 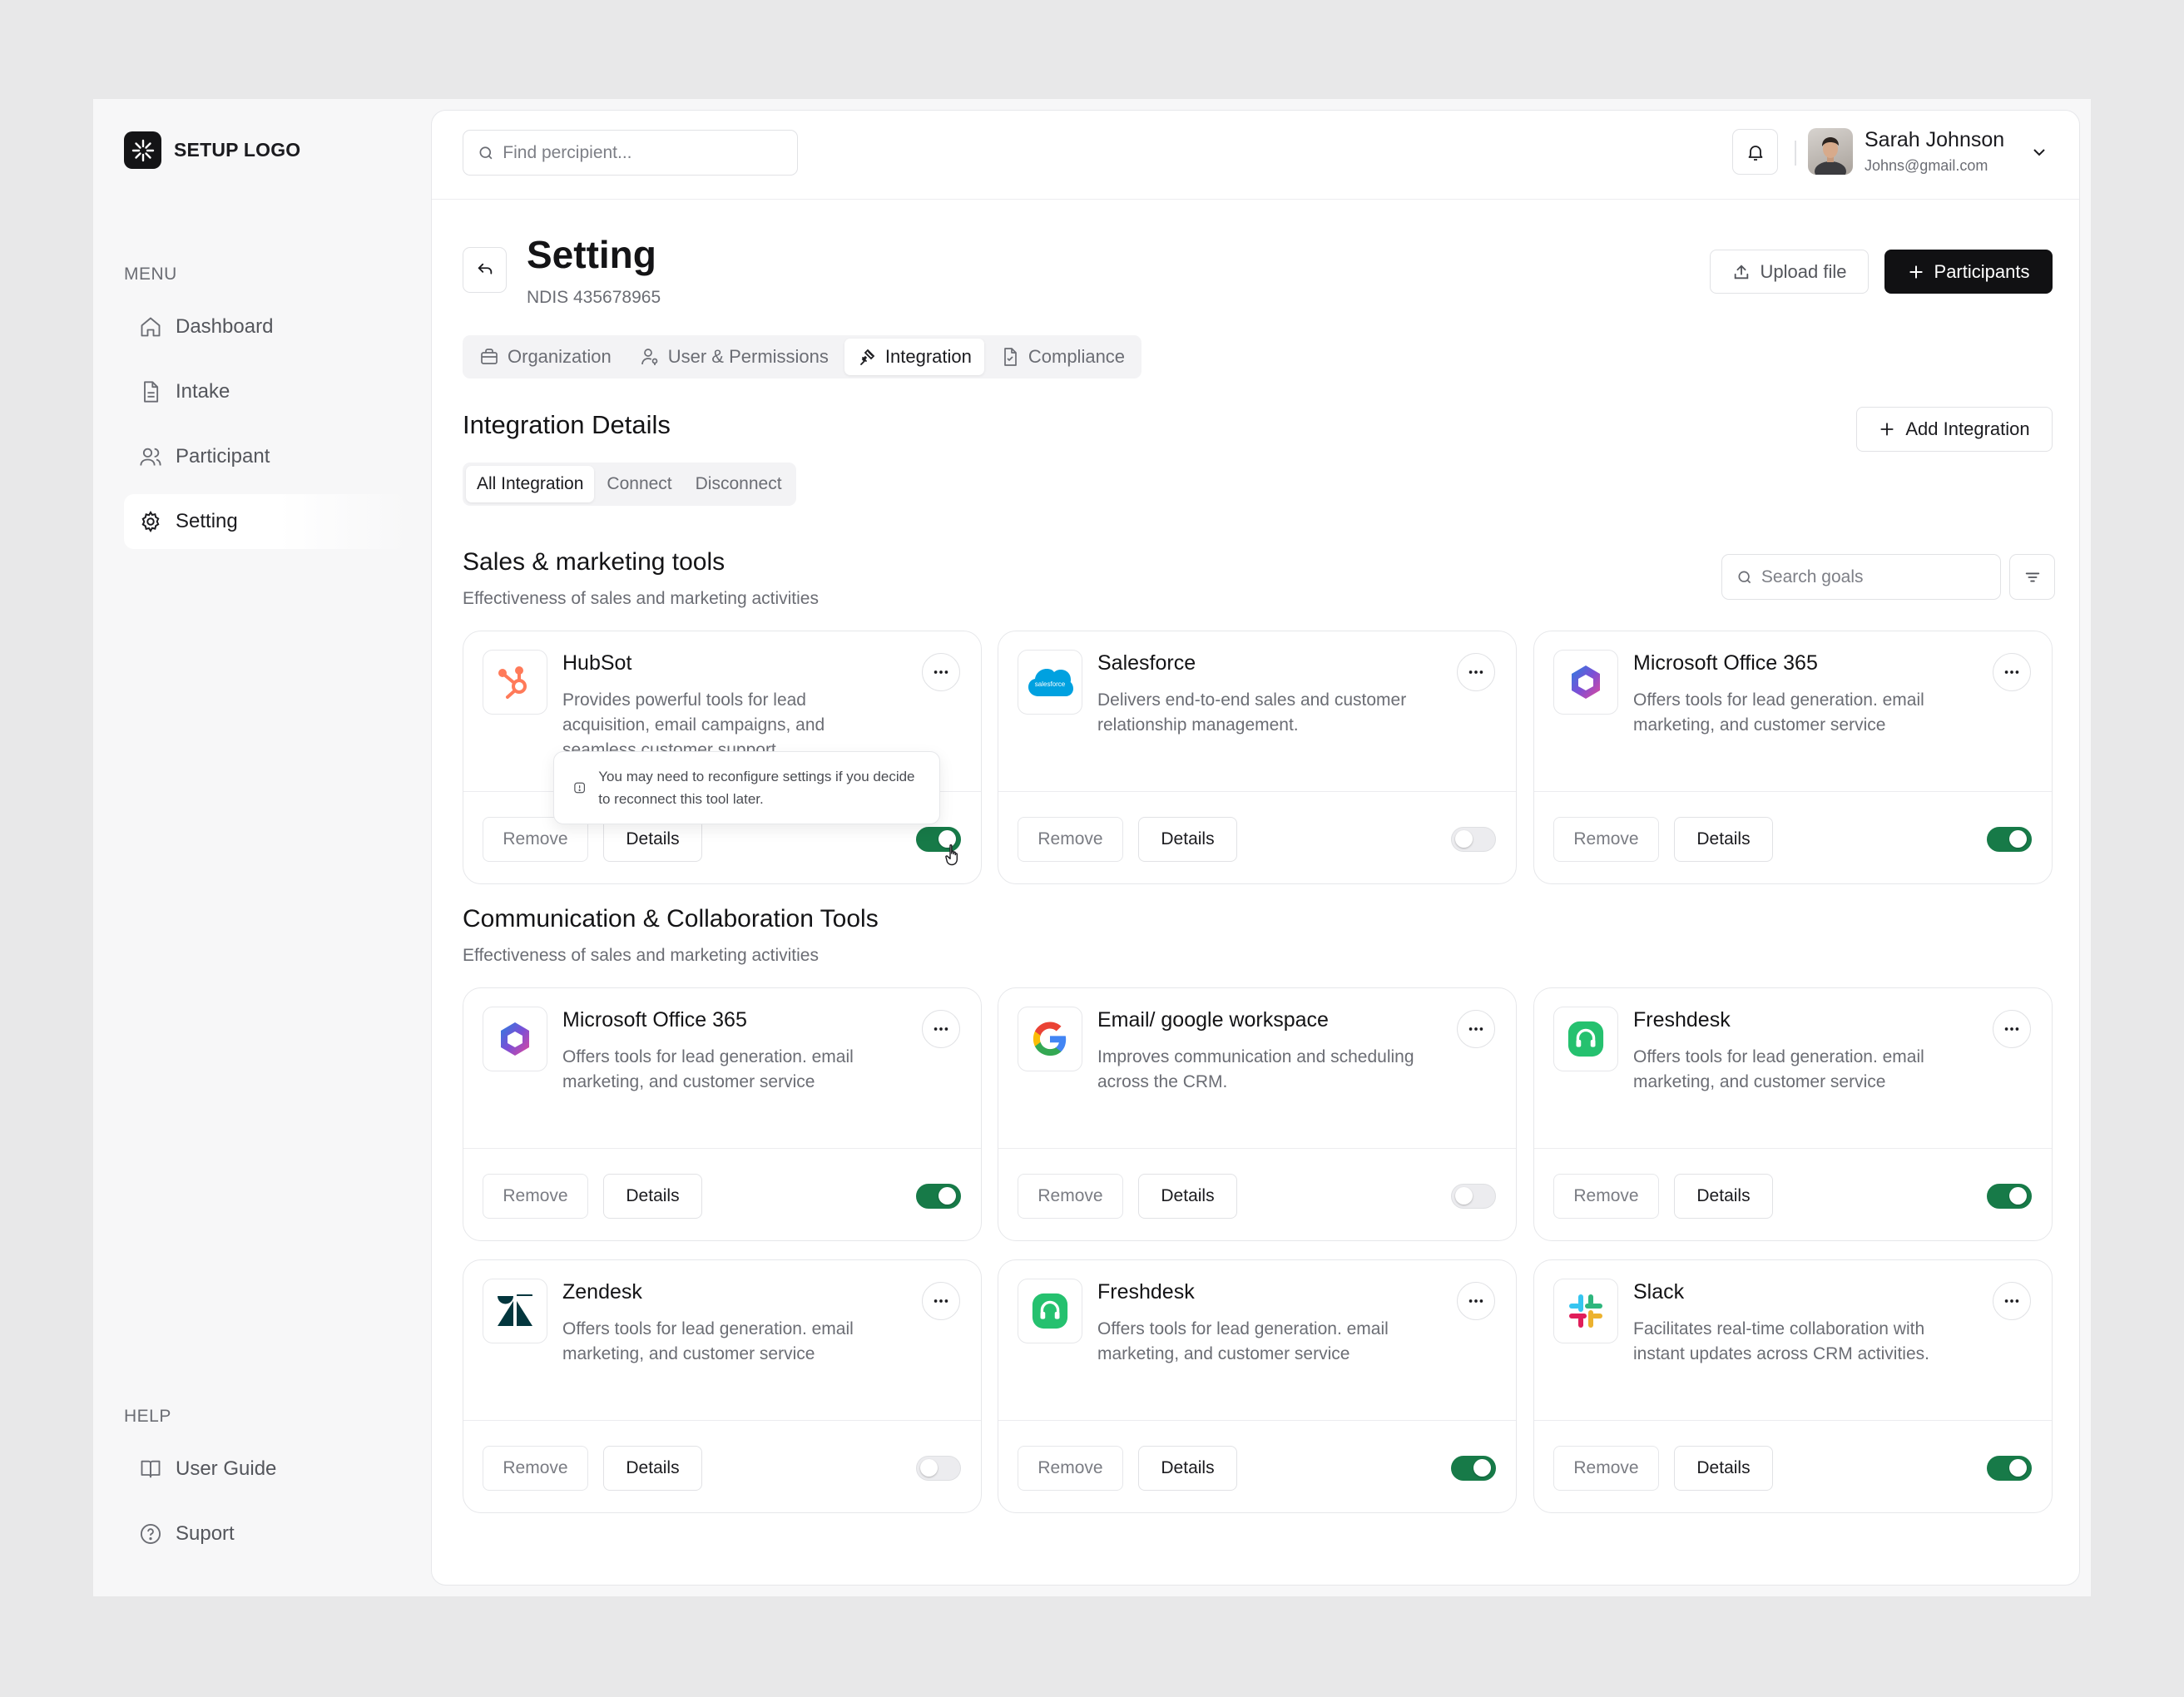 I want to click on menu-nav: Dashboard Intake Participant Setting, so click(x=265, y=429).